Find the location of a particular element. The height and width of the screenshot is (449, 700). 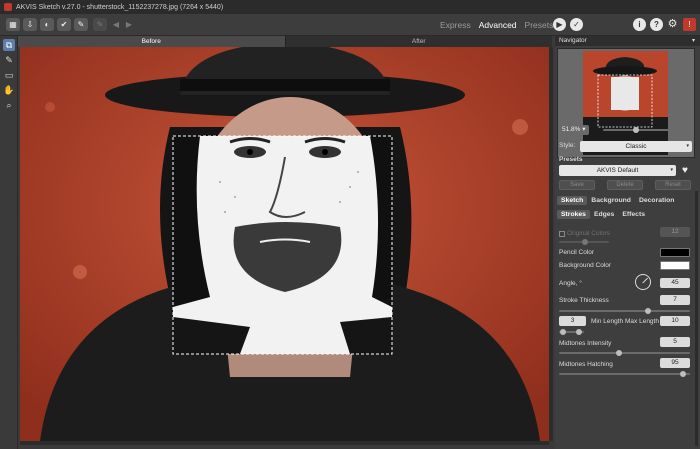

midtones-intensity-slider is located at coordinates (624, 353).